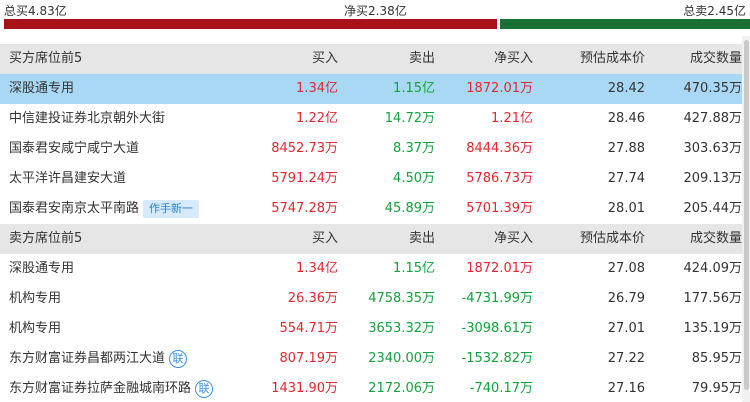 This screenshot has height=402, width=750. Describe the element at coordinates (304, 178) in the screenshot. I see `buy-cell: 5791.24万` at that location.